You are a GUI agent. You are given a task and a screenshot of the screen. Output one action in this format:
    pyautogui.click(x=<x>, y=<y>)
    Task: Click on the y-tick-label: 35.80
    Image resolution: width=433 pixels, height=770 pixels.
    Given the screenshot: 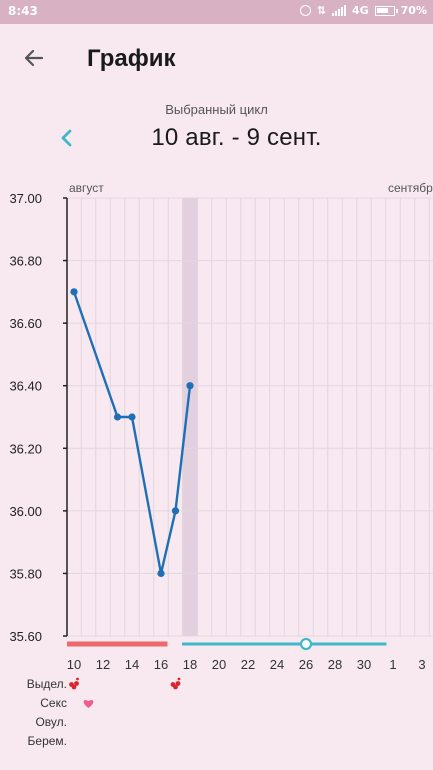 What is the action you would take?
    pyautogui.click(x=25, y=573)
    